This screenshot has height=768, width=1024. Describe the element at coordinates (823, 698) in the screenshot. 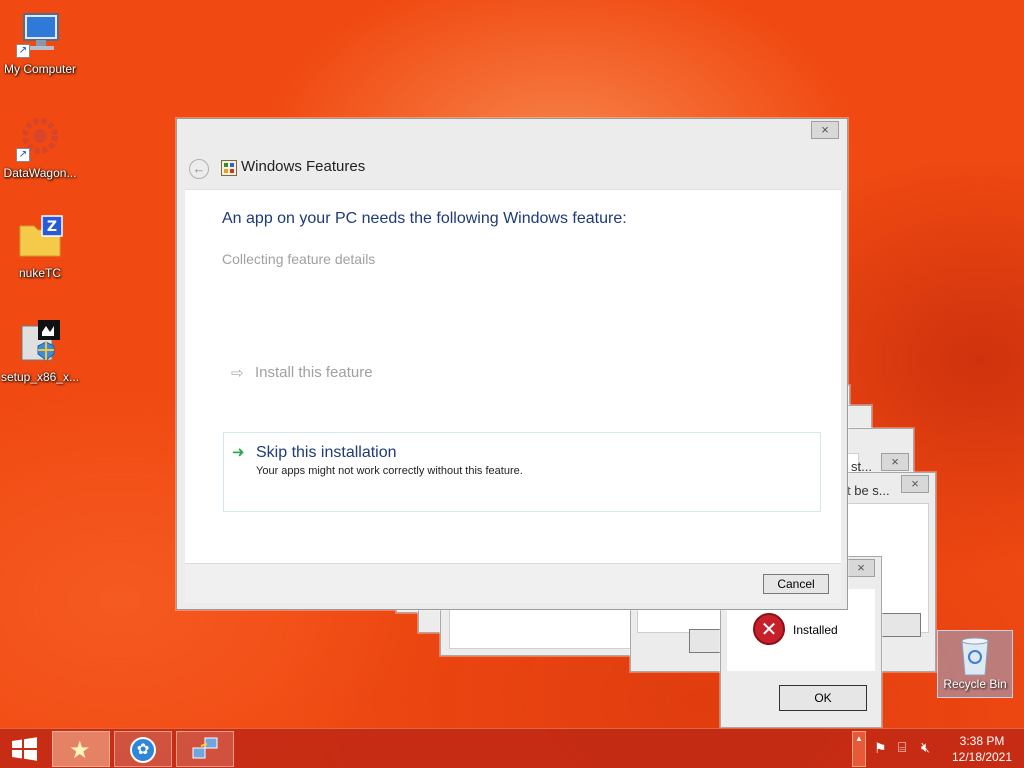

I see `ok-button: OK` at that location.